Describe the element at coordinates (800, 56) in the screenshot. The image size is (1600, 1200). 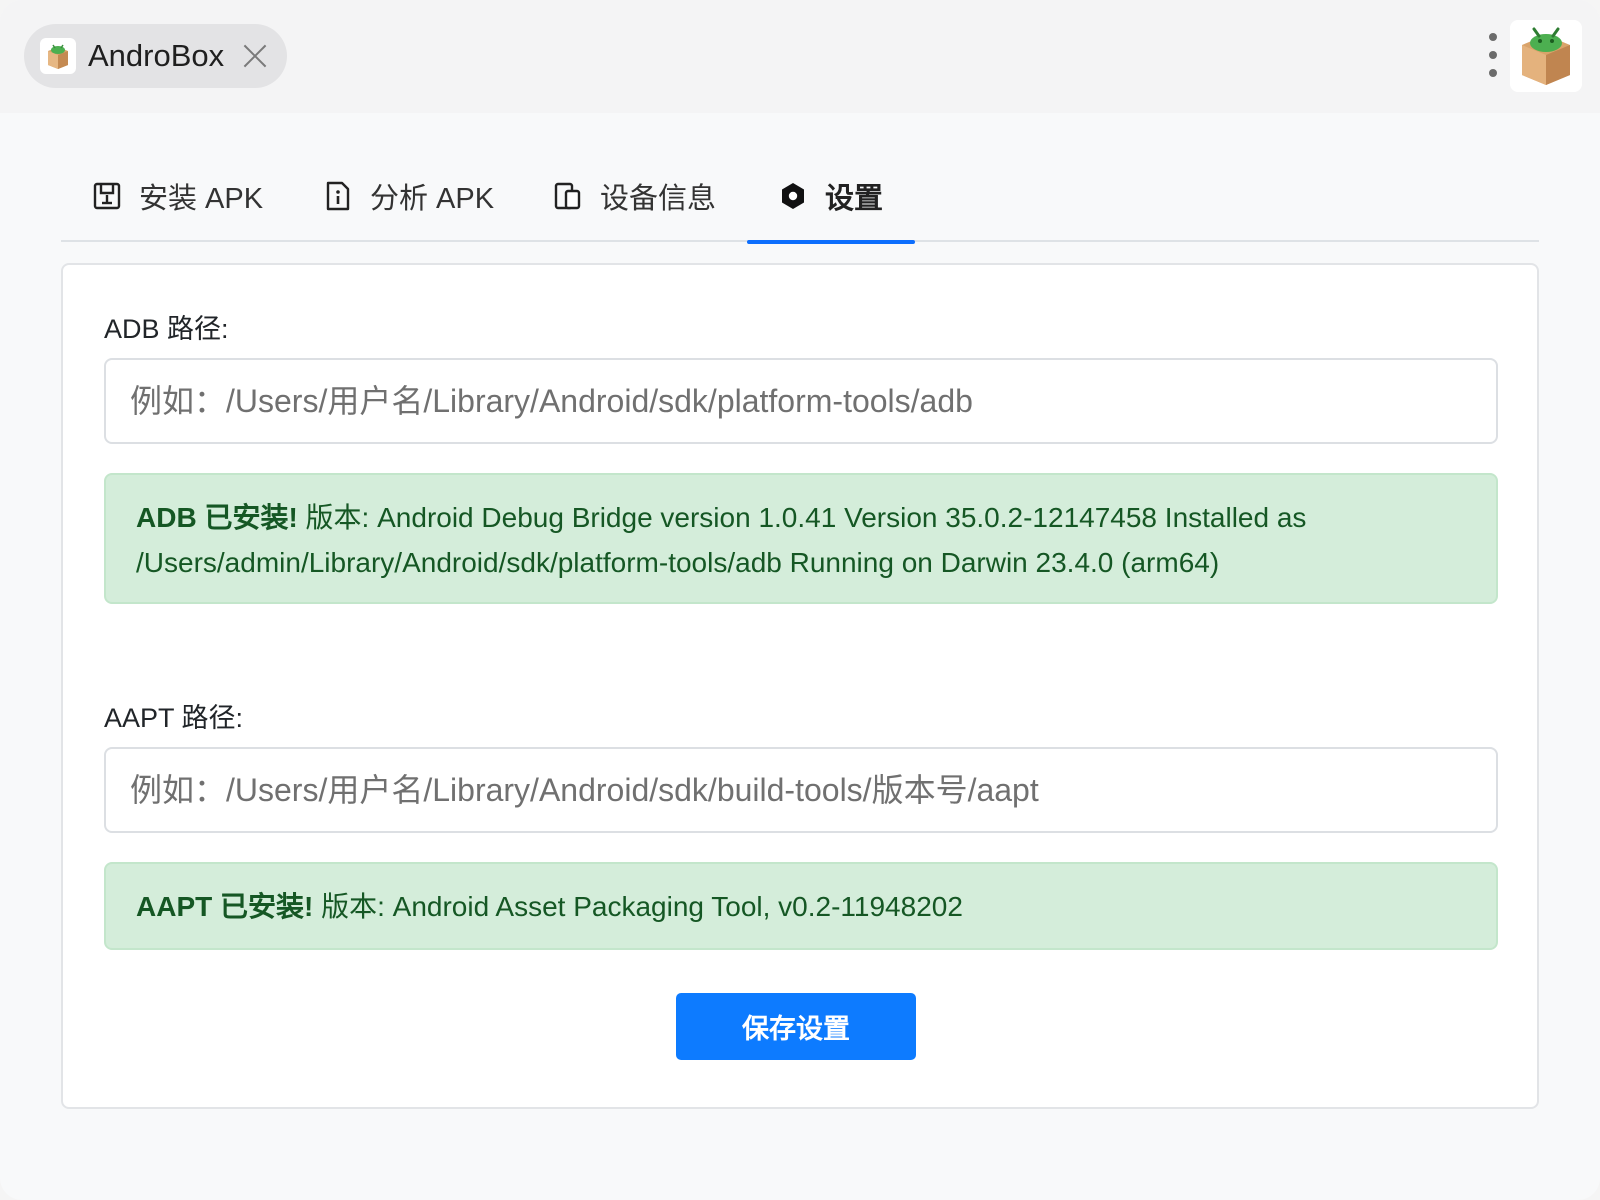
I see `title-bar: AndroBox` at that location.